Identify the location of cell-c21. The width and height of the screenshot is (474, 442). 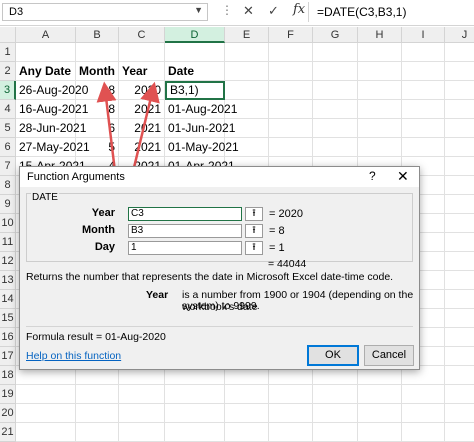
(142, 432).